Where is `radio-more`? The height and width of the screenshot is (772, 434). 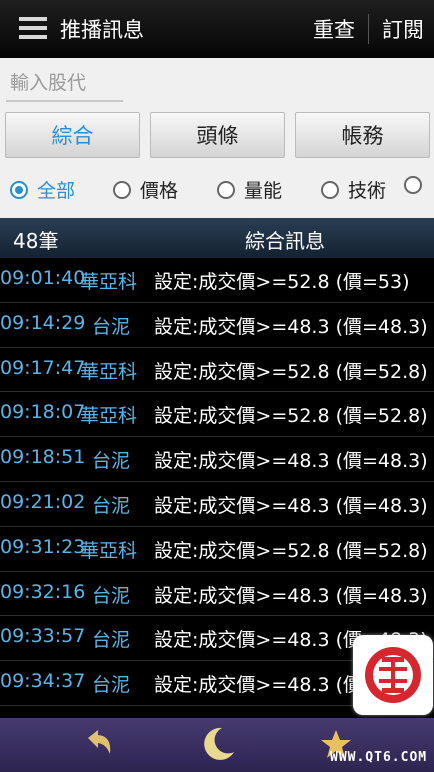 radio-more is located at coordinates (417, 185).